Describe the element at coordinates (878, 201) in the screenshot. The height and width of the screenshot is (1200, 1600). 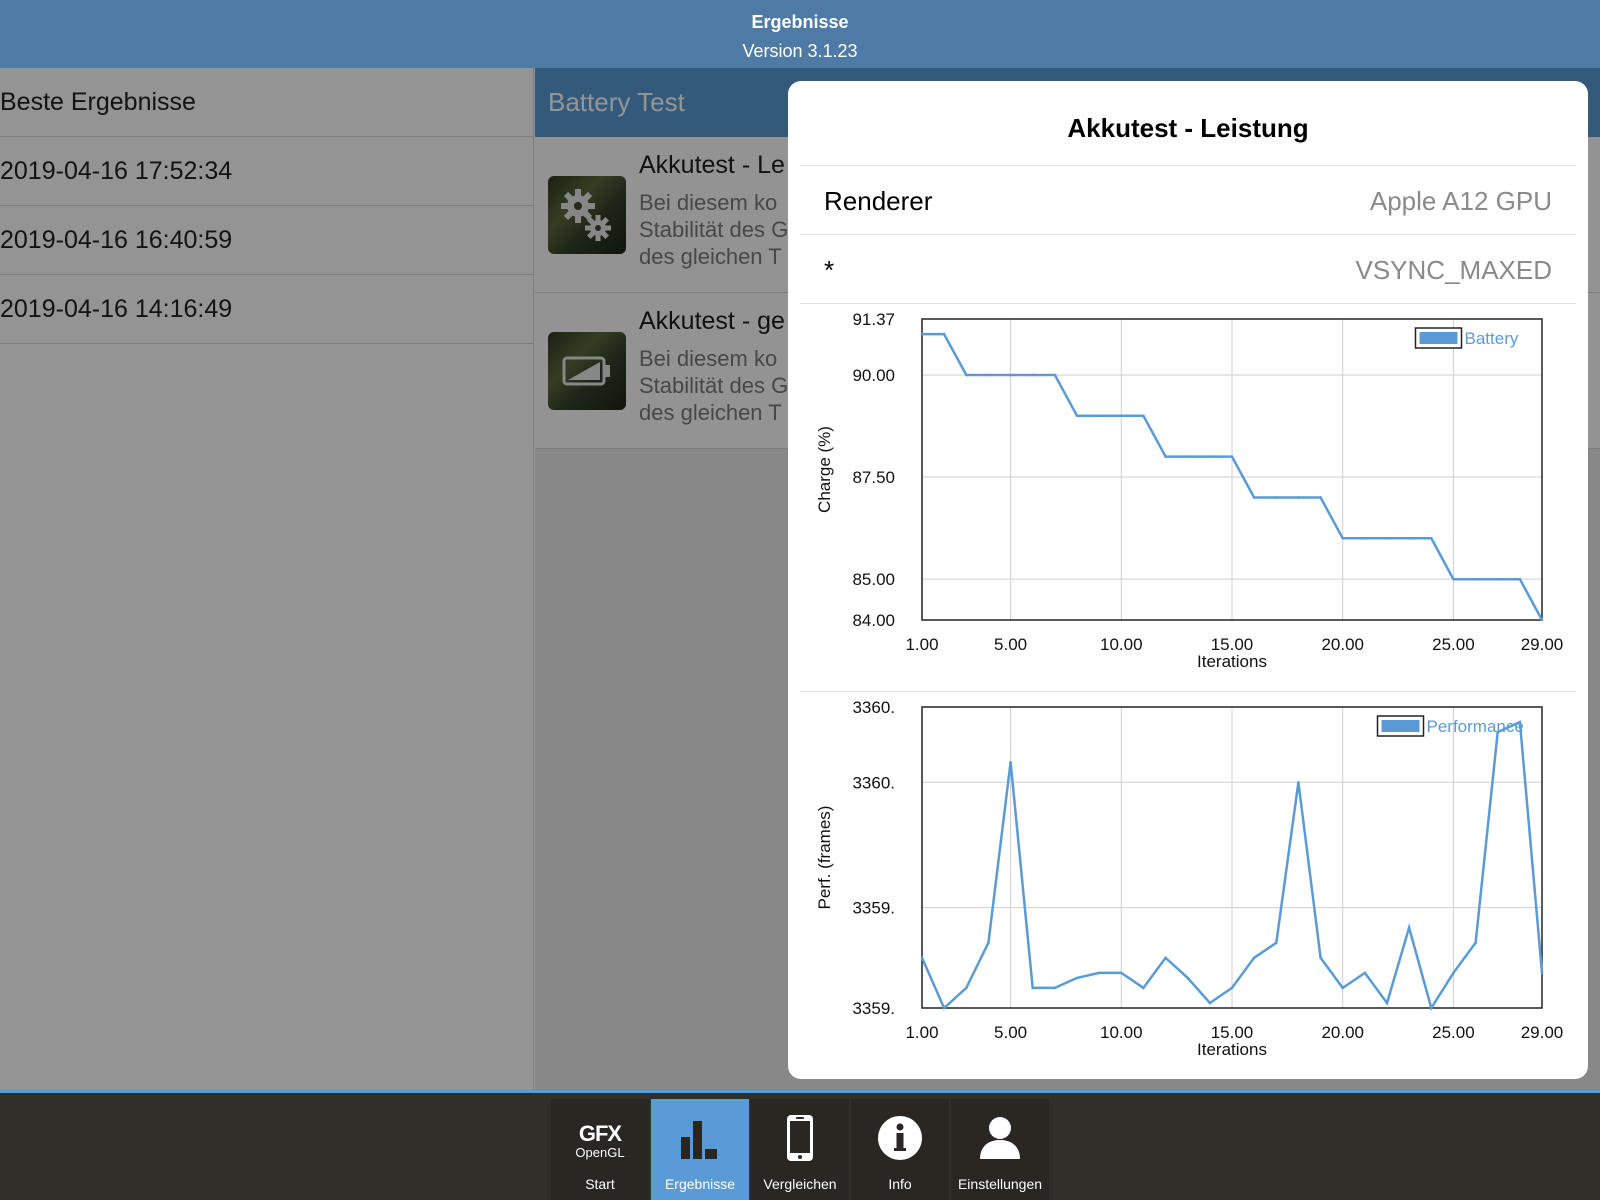
I see `detail-key: Renderer` at that location.